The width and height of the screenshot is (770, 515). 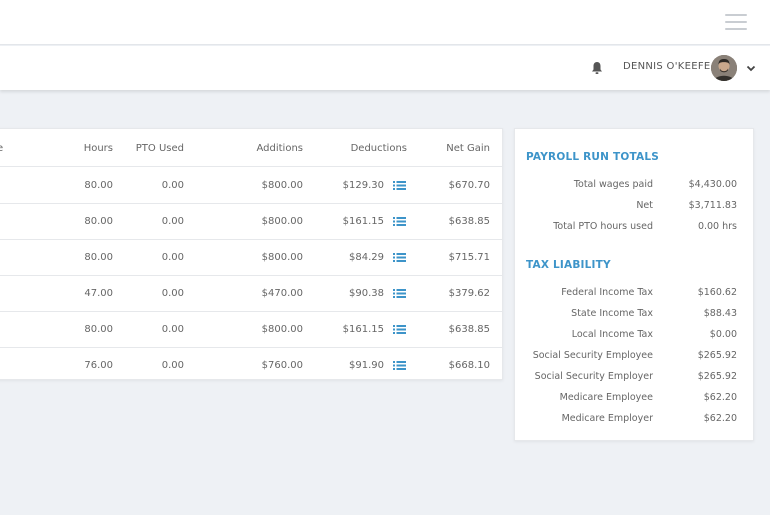 What do you see at coordinates (720, 418) in the screenshot?
I see `medicare-employer-value: $62.20` at bounding box center [720, 418].